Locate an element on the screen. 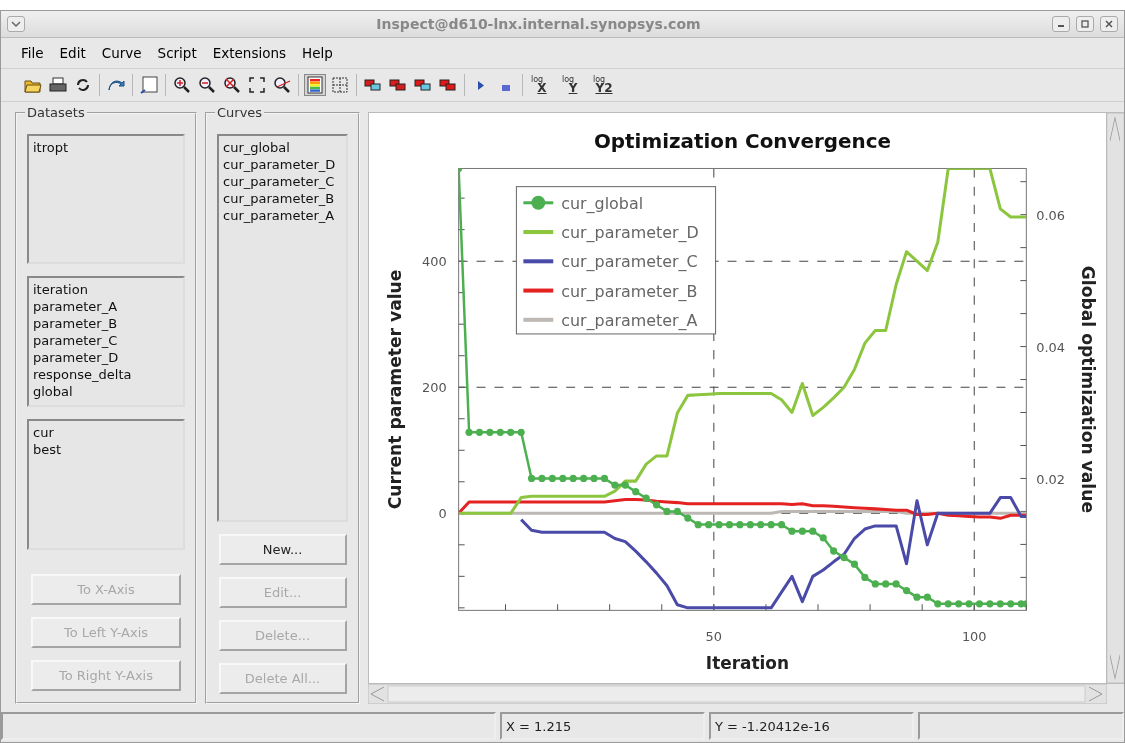 Image resolution: width=1125 pixels, height=743 pixels. stop-icon is located at coordinates (506, 88).